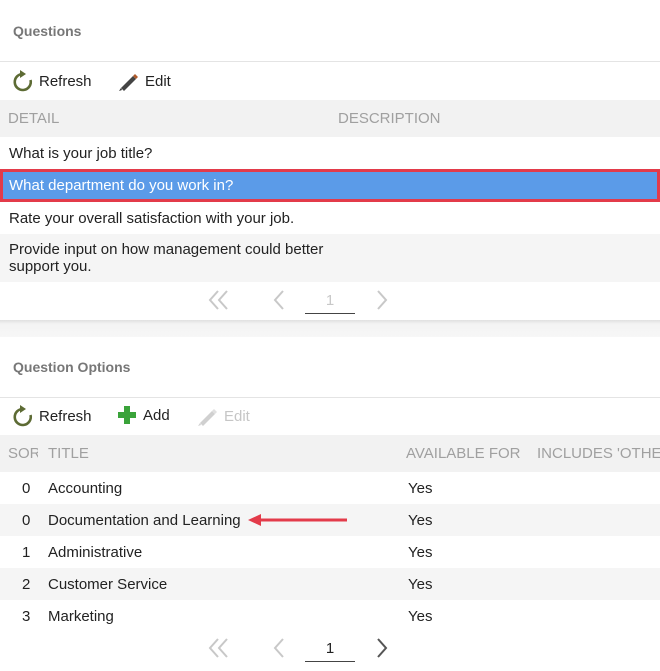 The image size is (660, 671). I want to click on column-header-detail: DETAIL, so click(33, 118).